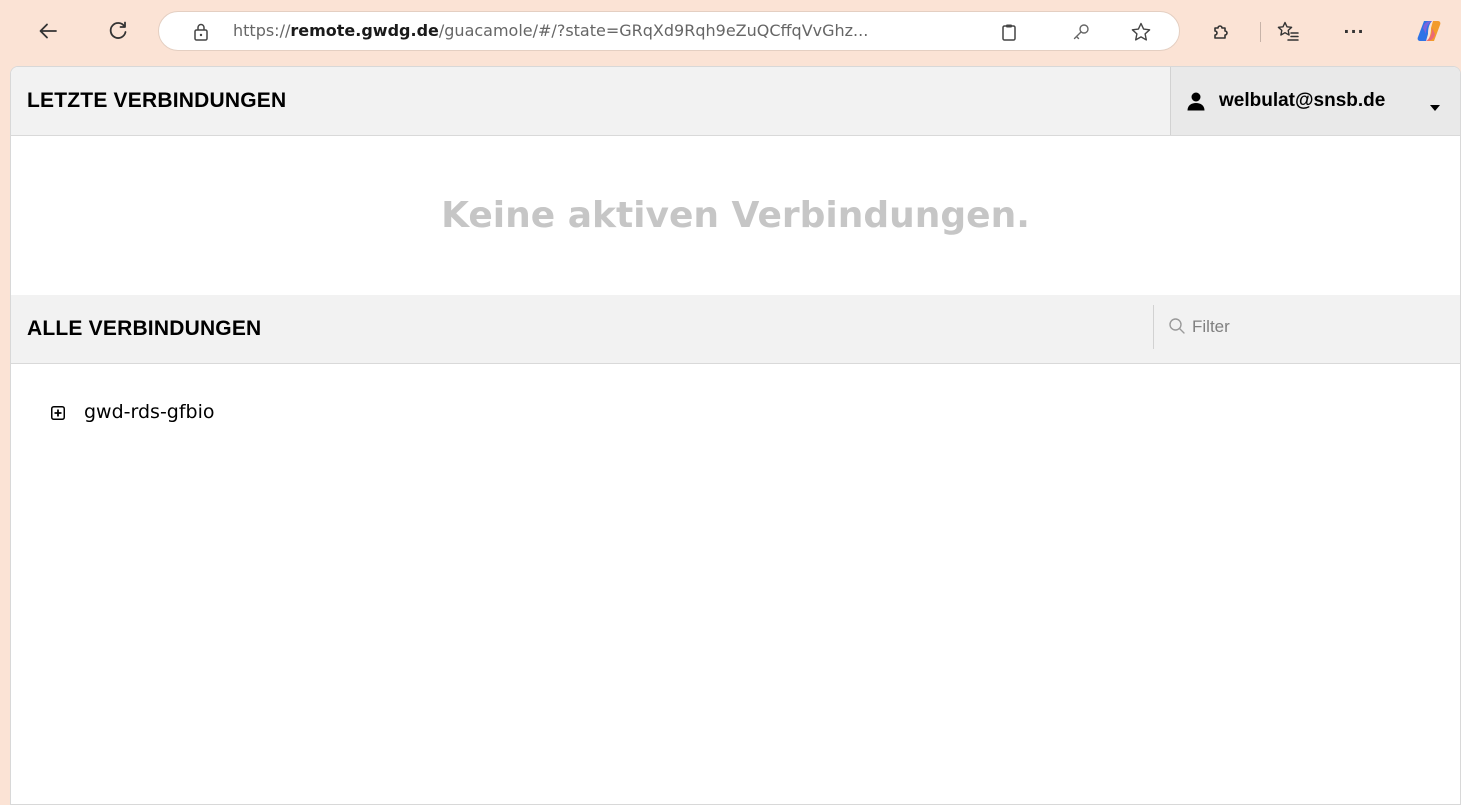  I want to click on key-icon, so click(1081, 32).